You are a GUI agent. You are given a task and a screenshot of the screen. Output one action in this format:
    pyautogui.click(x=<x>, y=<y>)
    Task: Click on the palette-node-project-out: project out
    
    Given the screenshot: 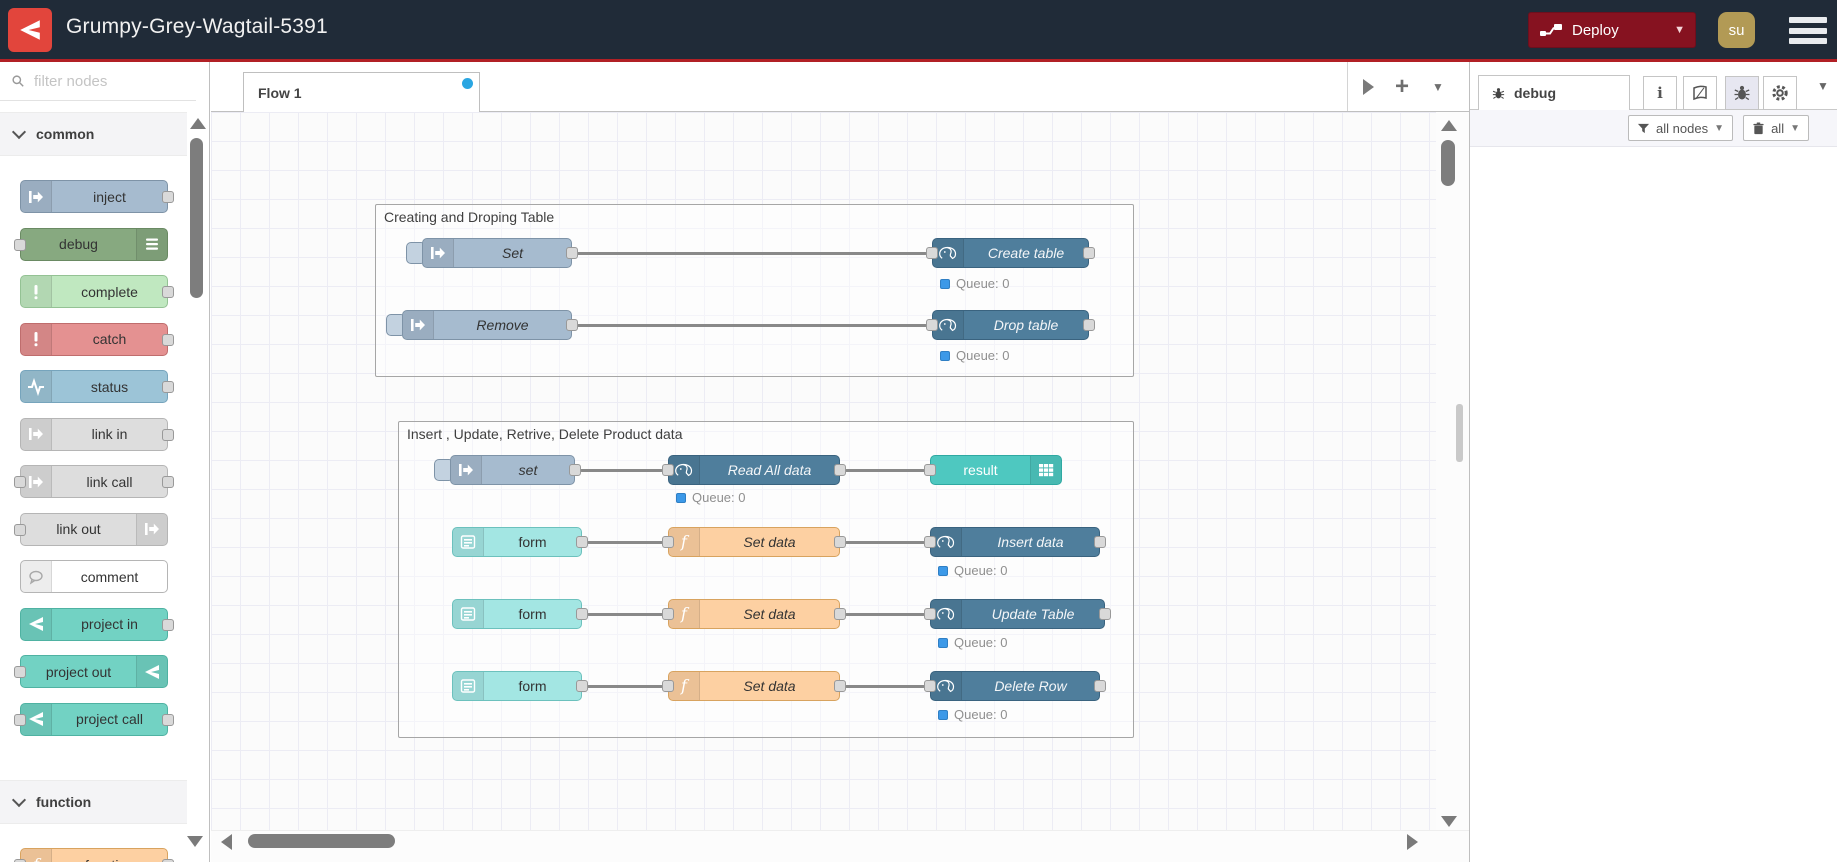 What is the action you would take?
    pyautogui.click(x=91, y=671)
    